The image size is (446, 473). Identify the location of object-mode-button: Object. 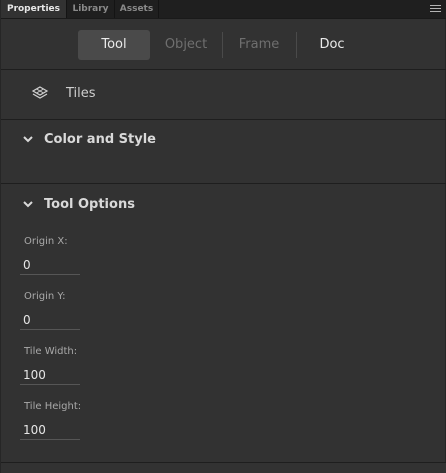
(186, 45).